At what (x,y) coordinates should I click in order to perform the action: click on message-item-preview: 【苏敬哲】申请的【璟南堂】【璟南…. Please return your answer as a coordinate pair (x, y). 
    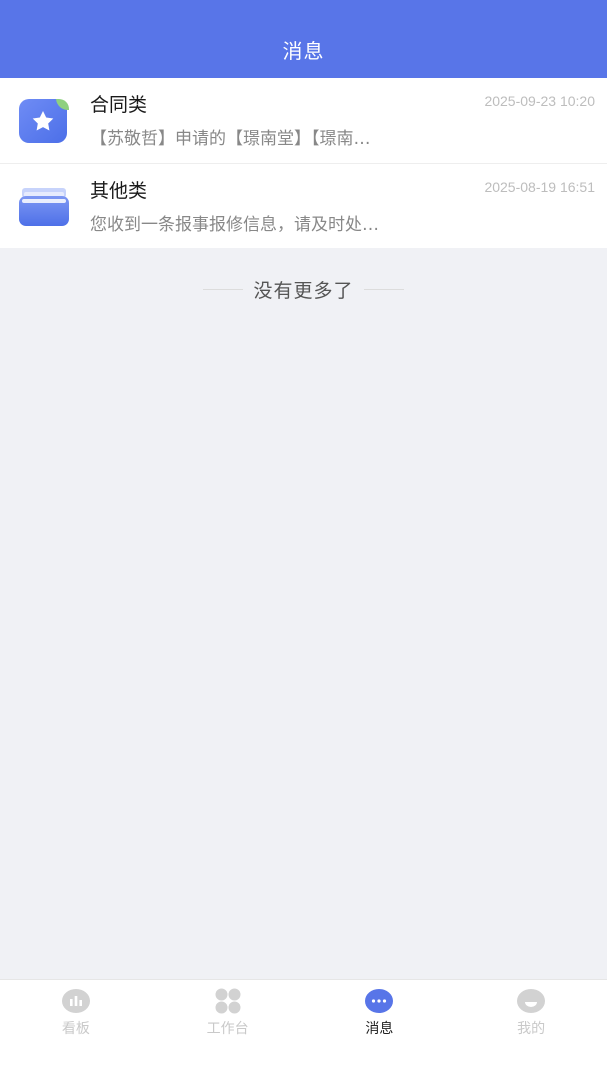
    Looking at the image, I should click on (230, 139).